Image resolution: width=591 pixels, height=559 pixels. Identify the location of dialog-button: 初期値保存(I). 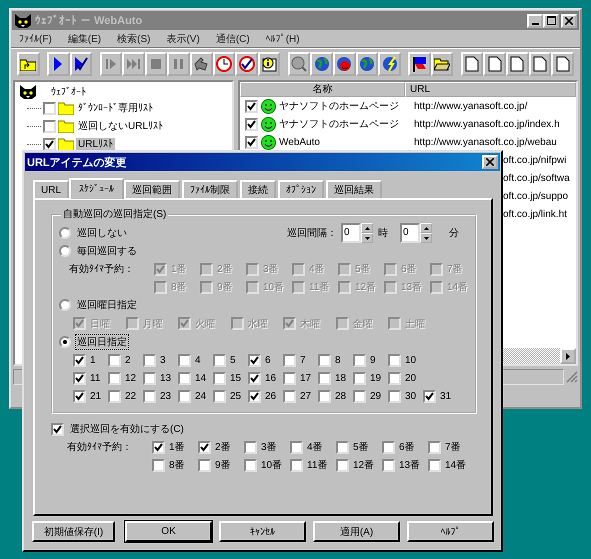
(74, 531).